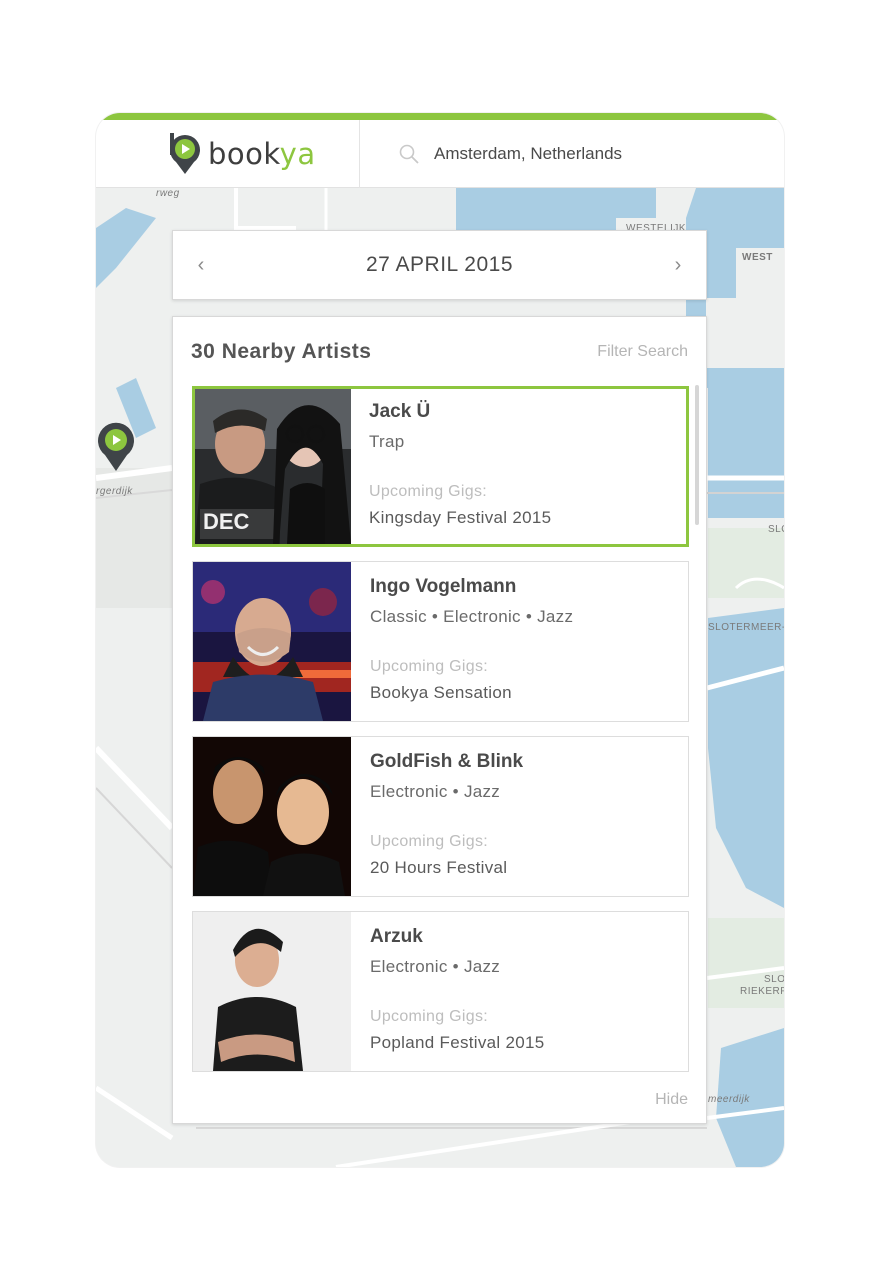 The width and height of the screenshot is (880, 1280). What do you see at coordinates (774, 979) in the screenshot?
I see `map-label-slote: SLOTE` at bounding box center [774, 979].